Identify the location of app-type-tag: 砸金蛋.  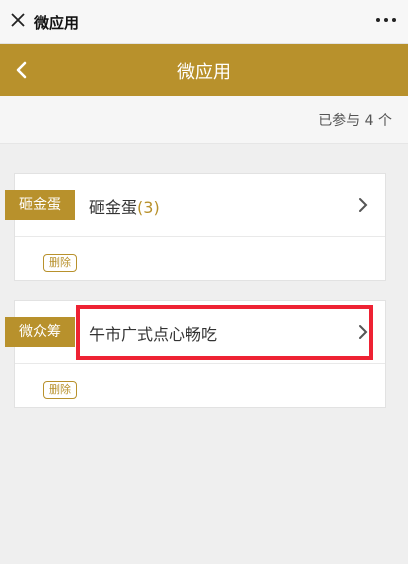
(40, 205).